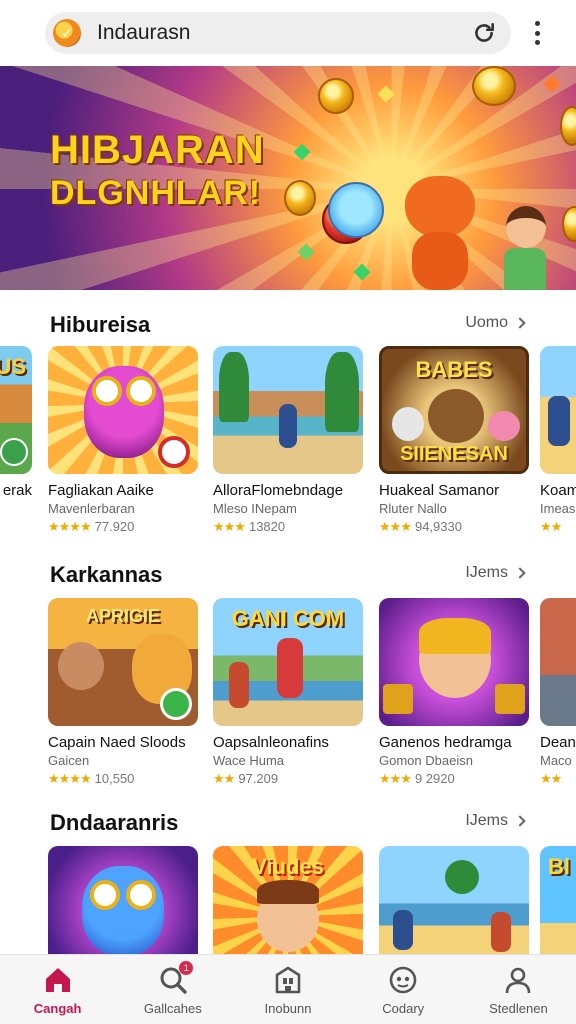  What do you see at coordinates (114, 822) in the screenshot?
I see `section-title: Dndaaranris` at bounding box center [114, 822].